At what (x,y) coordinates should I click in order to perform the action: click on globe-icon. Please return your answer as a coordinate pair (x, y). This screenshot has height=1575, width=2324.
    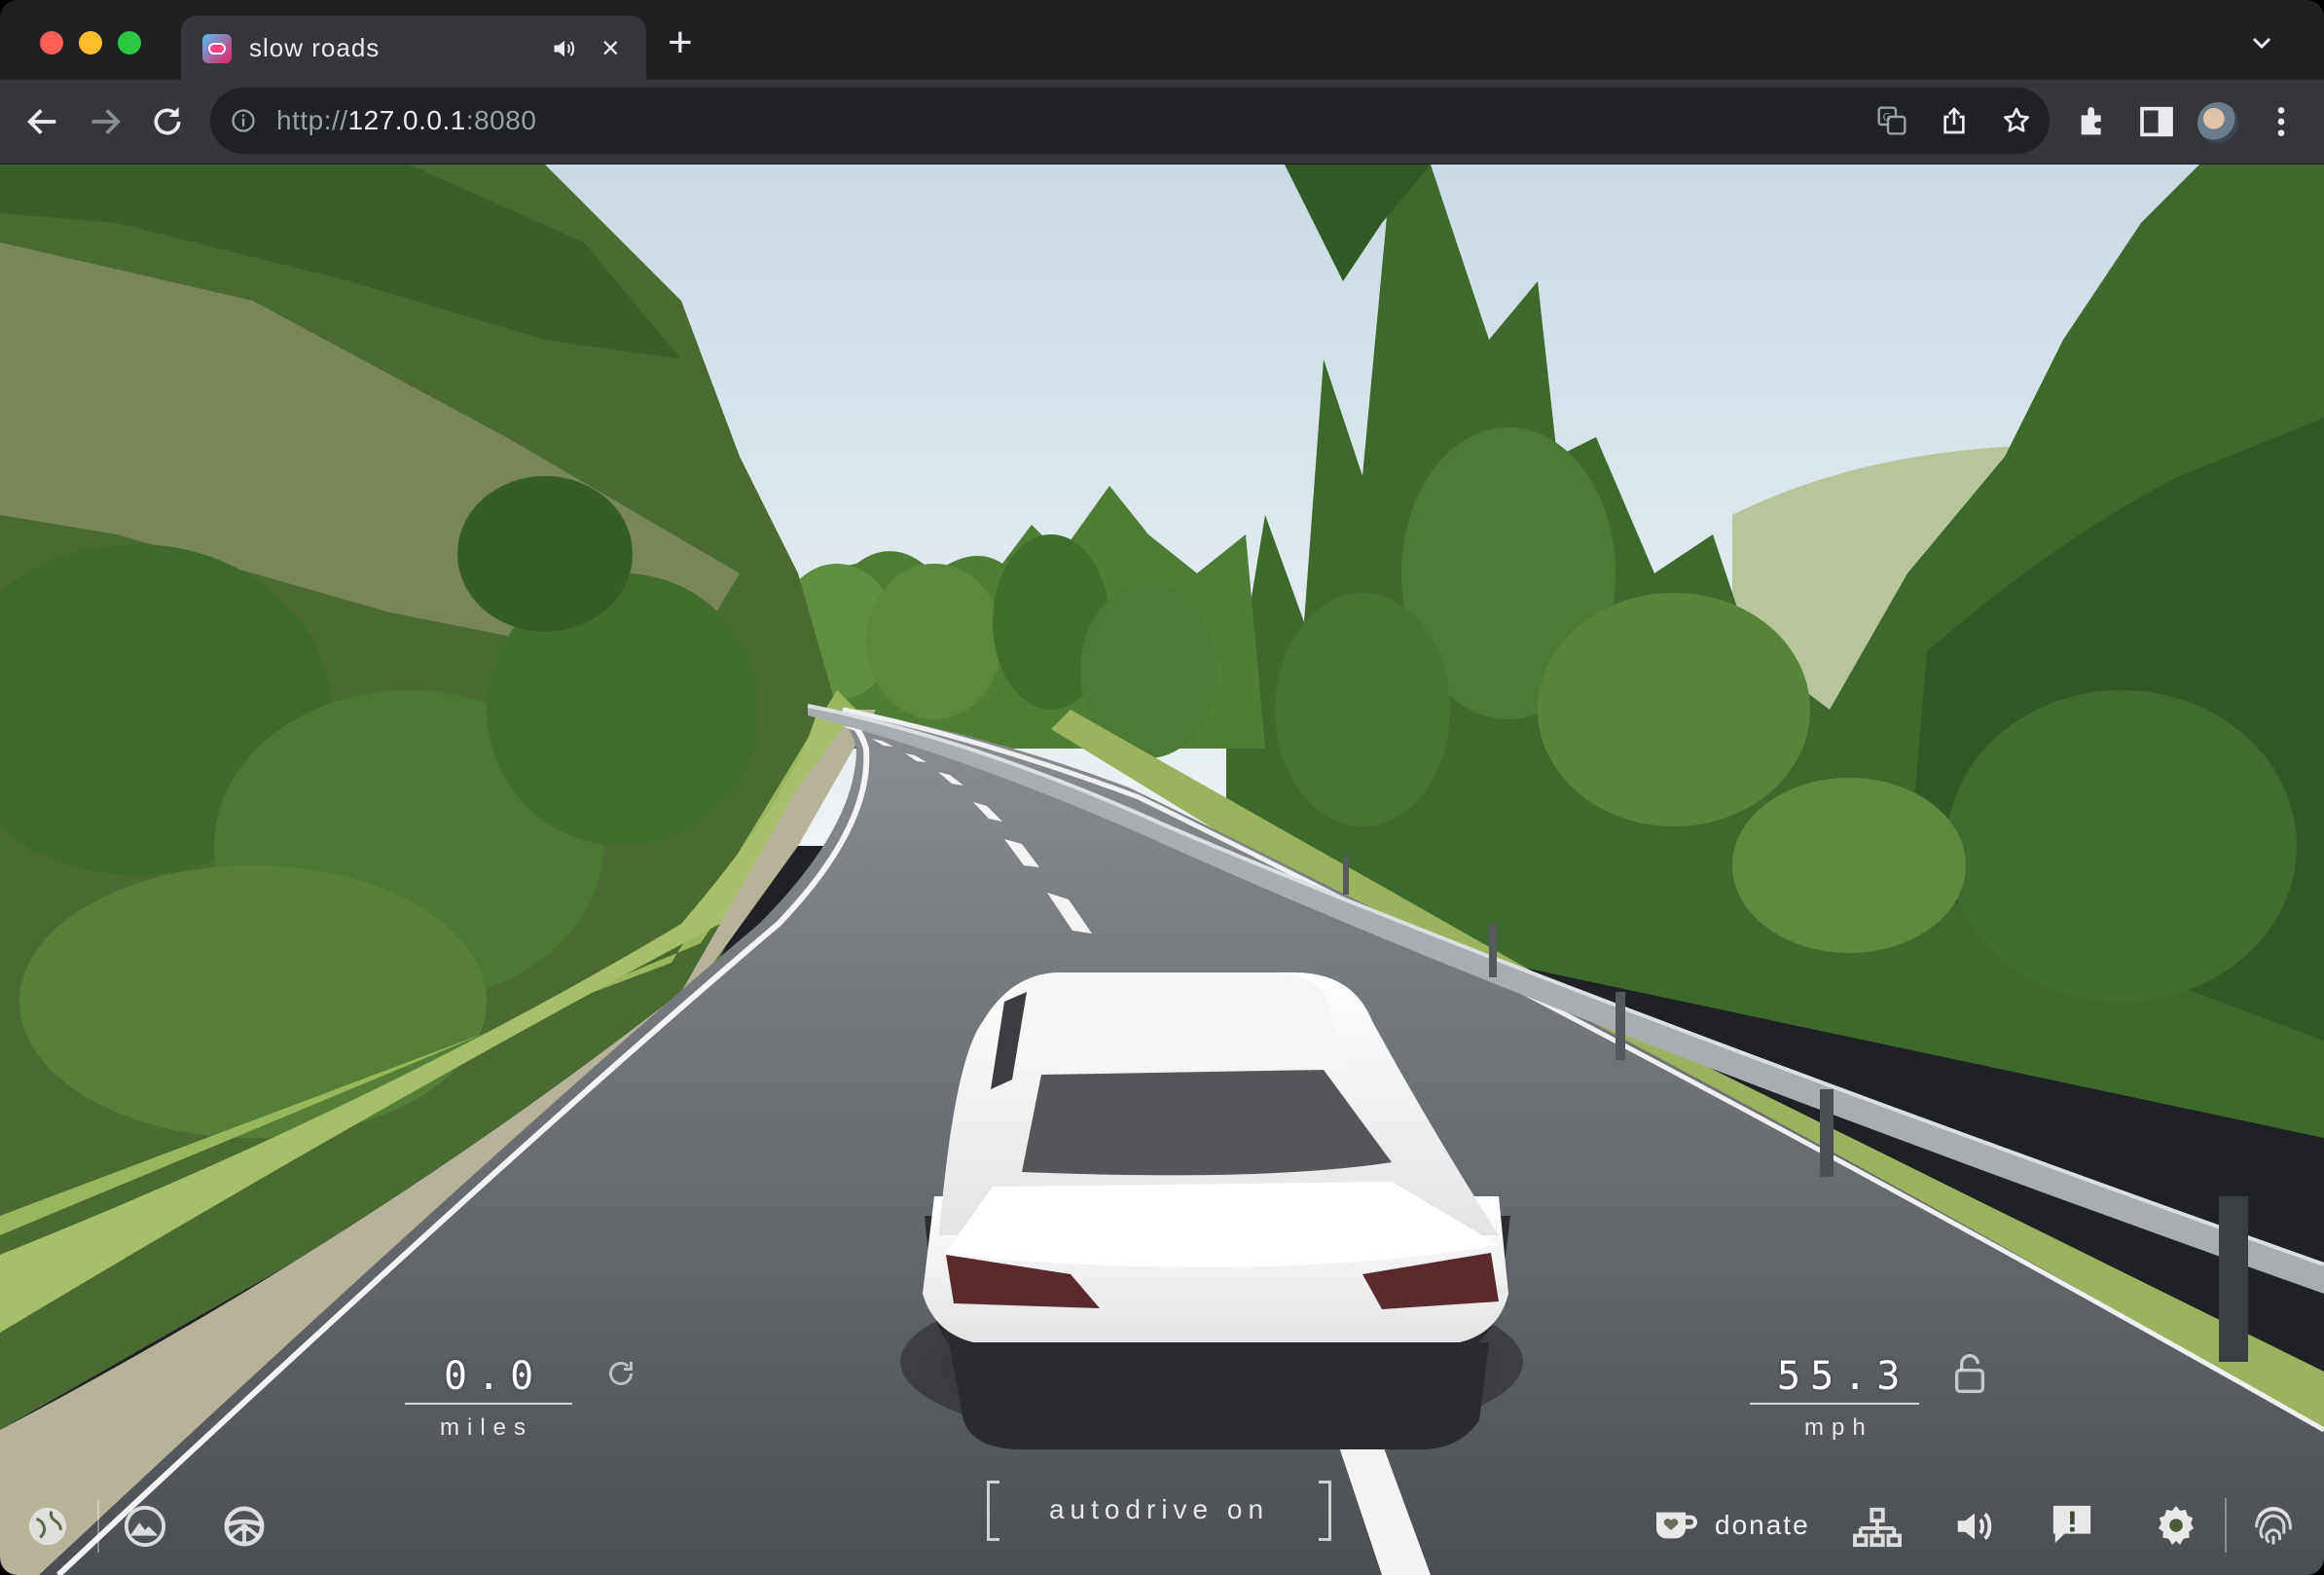
    Looking at the image, I should click on (47, 1526).